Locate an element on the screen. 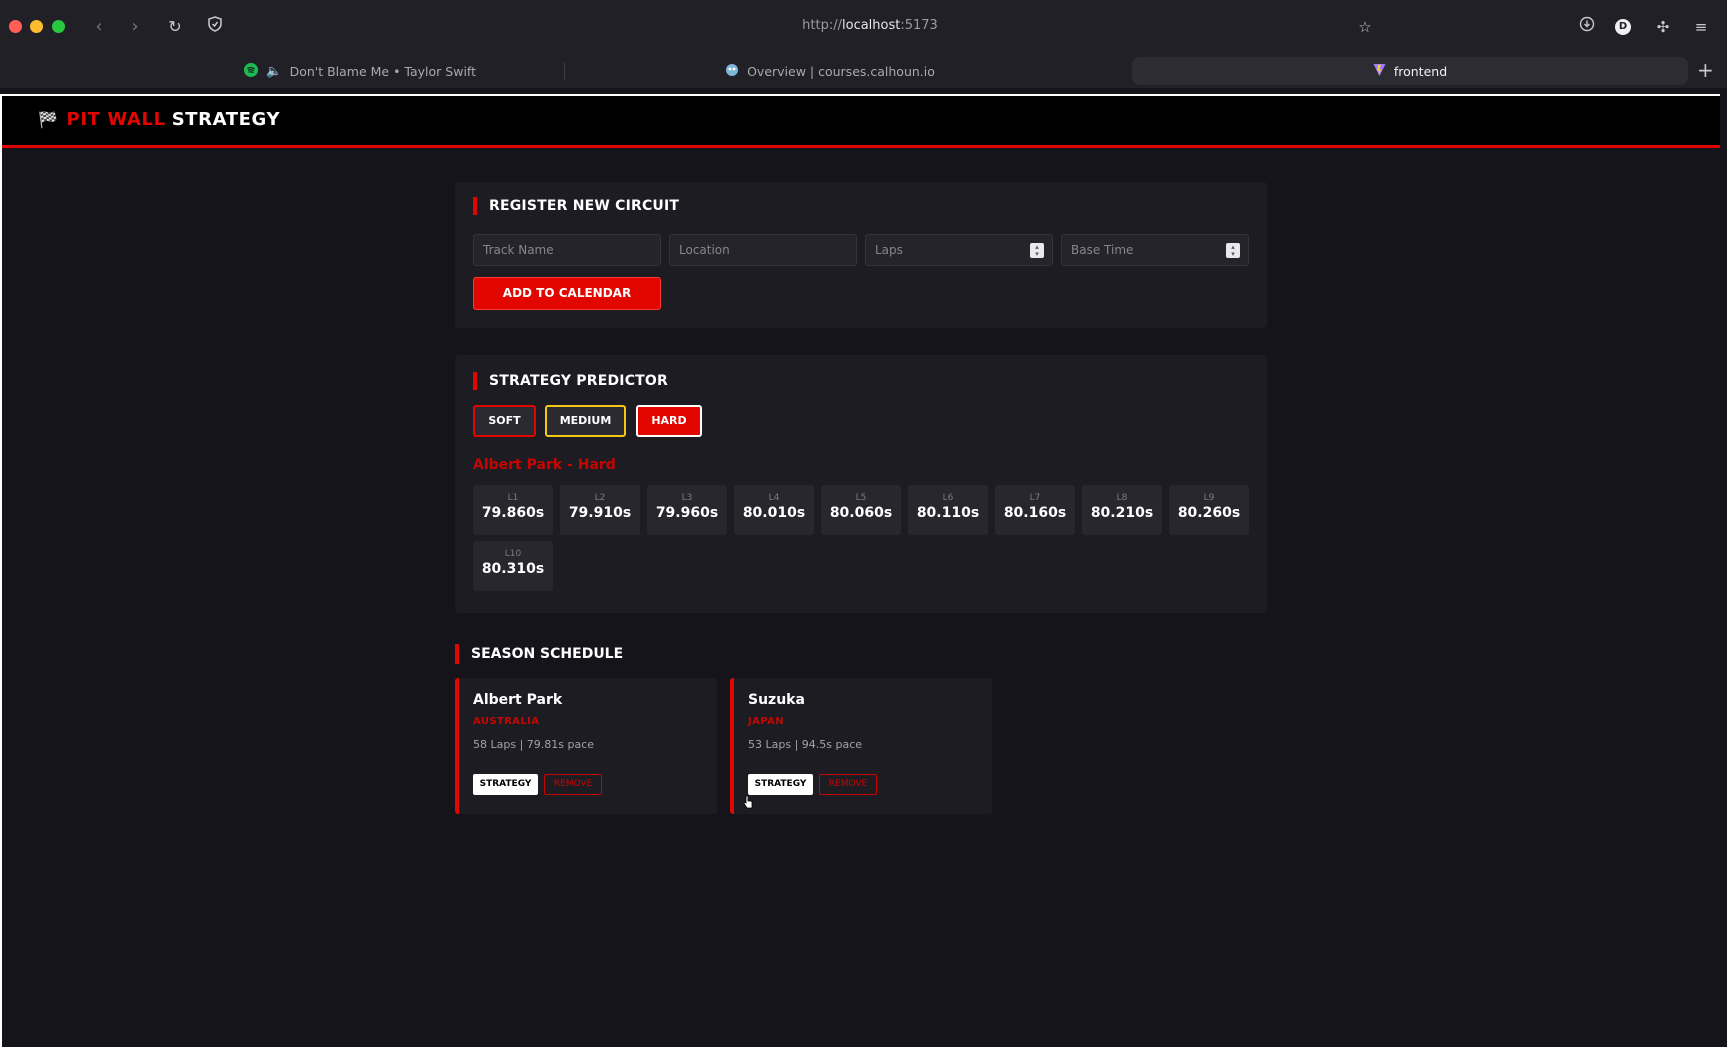 Image resolution: width=1727 pixels, height=1047 pixels. strategy-result-title: Albert Park - Hard is located at coordinates (544, 465).